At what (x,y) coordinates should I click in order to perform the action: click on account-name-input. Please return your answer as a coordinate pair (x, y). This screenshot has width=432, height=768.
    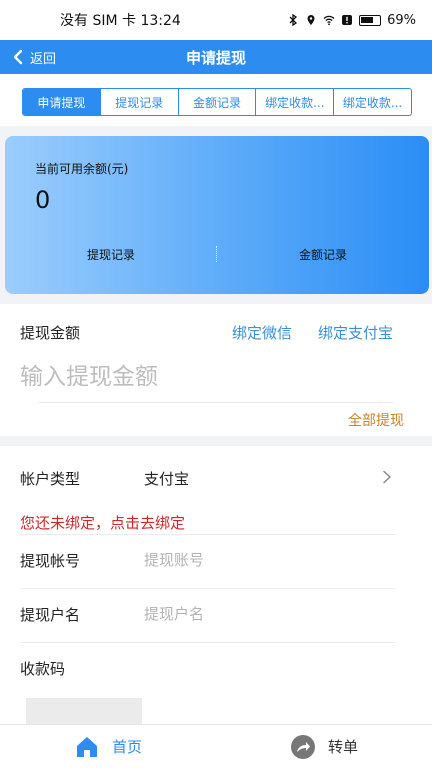
    Looking at the image, I should click on (269, 614).